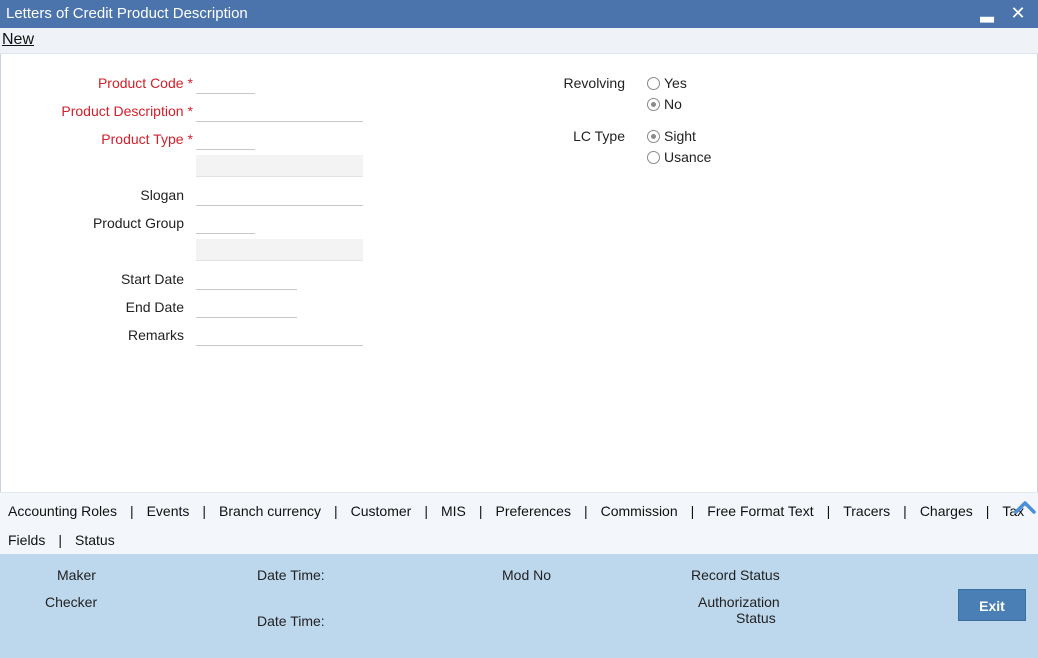 The width and height of the screenshot is (1038, 658). I want to click on lc-type-usance-radio: Usance, so click(679, 157).